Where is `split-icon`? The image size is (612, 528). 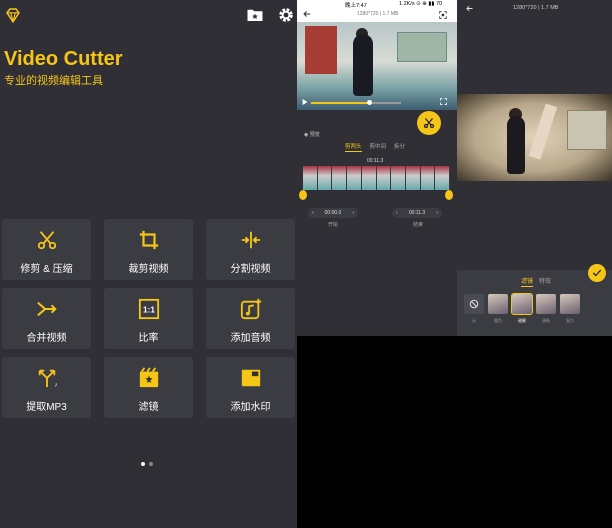 split-icon is located at coordinates (250, 240).